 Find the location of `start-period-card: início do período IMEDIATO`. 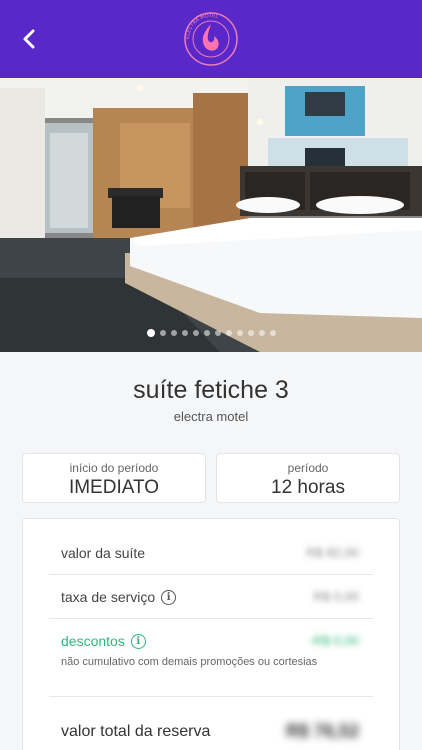

start-period-card: início do período IMEDIATO is located at coordinates (114, 478).